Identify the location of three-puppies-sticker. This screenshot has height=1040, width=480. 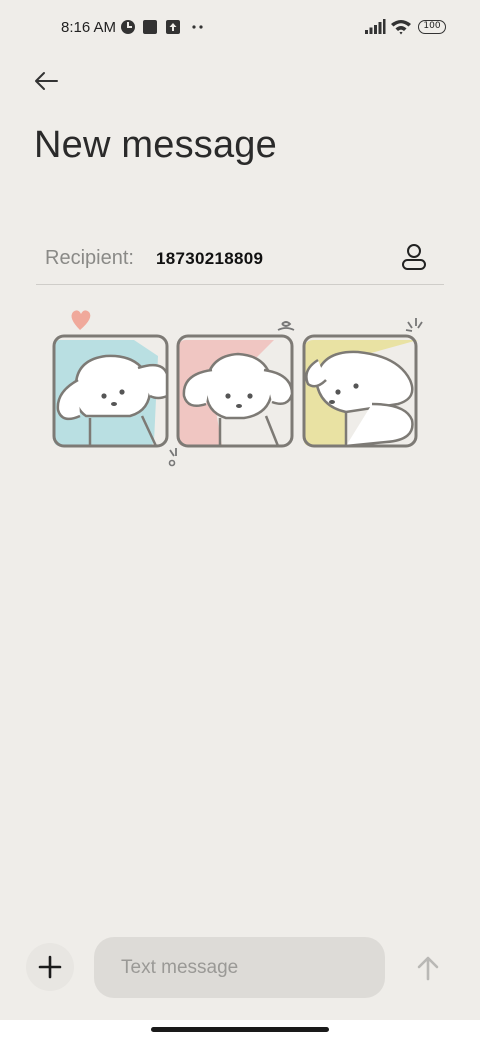
(237, 388).